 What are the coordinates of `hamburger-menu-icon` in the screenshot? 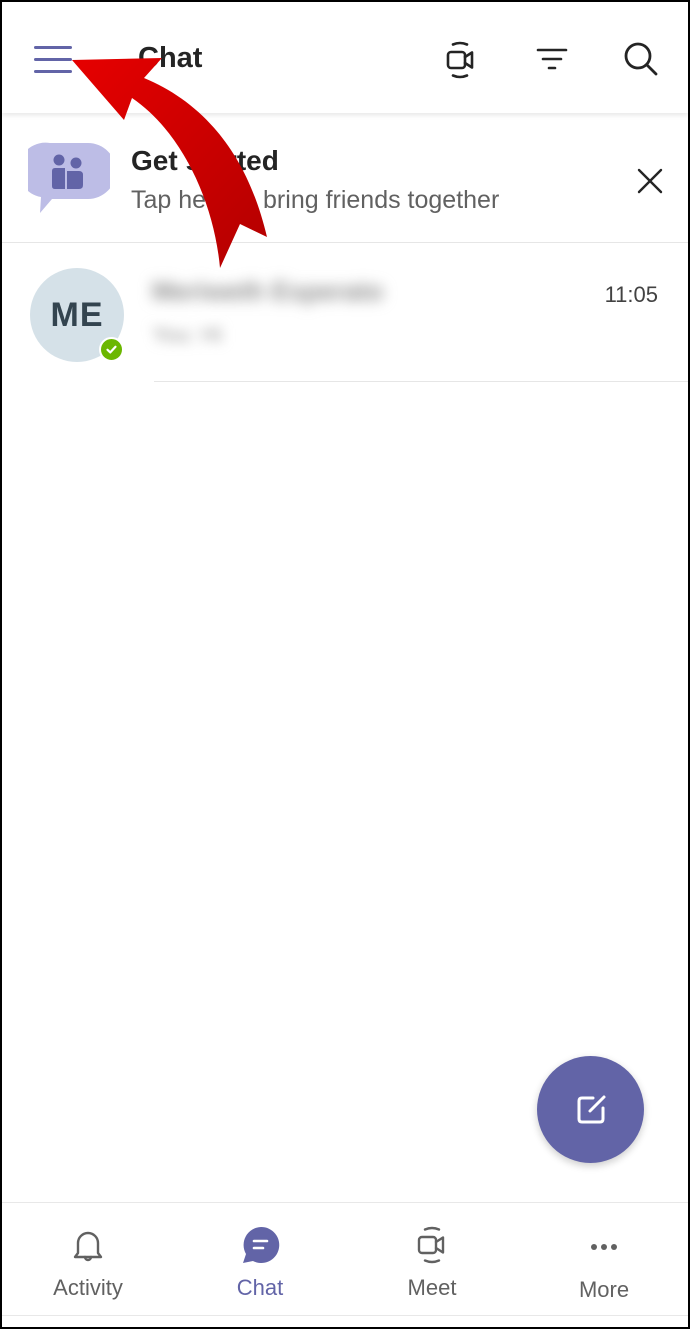 It's located at (53, 60).